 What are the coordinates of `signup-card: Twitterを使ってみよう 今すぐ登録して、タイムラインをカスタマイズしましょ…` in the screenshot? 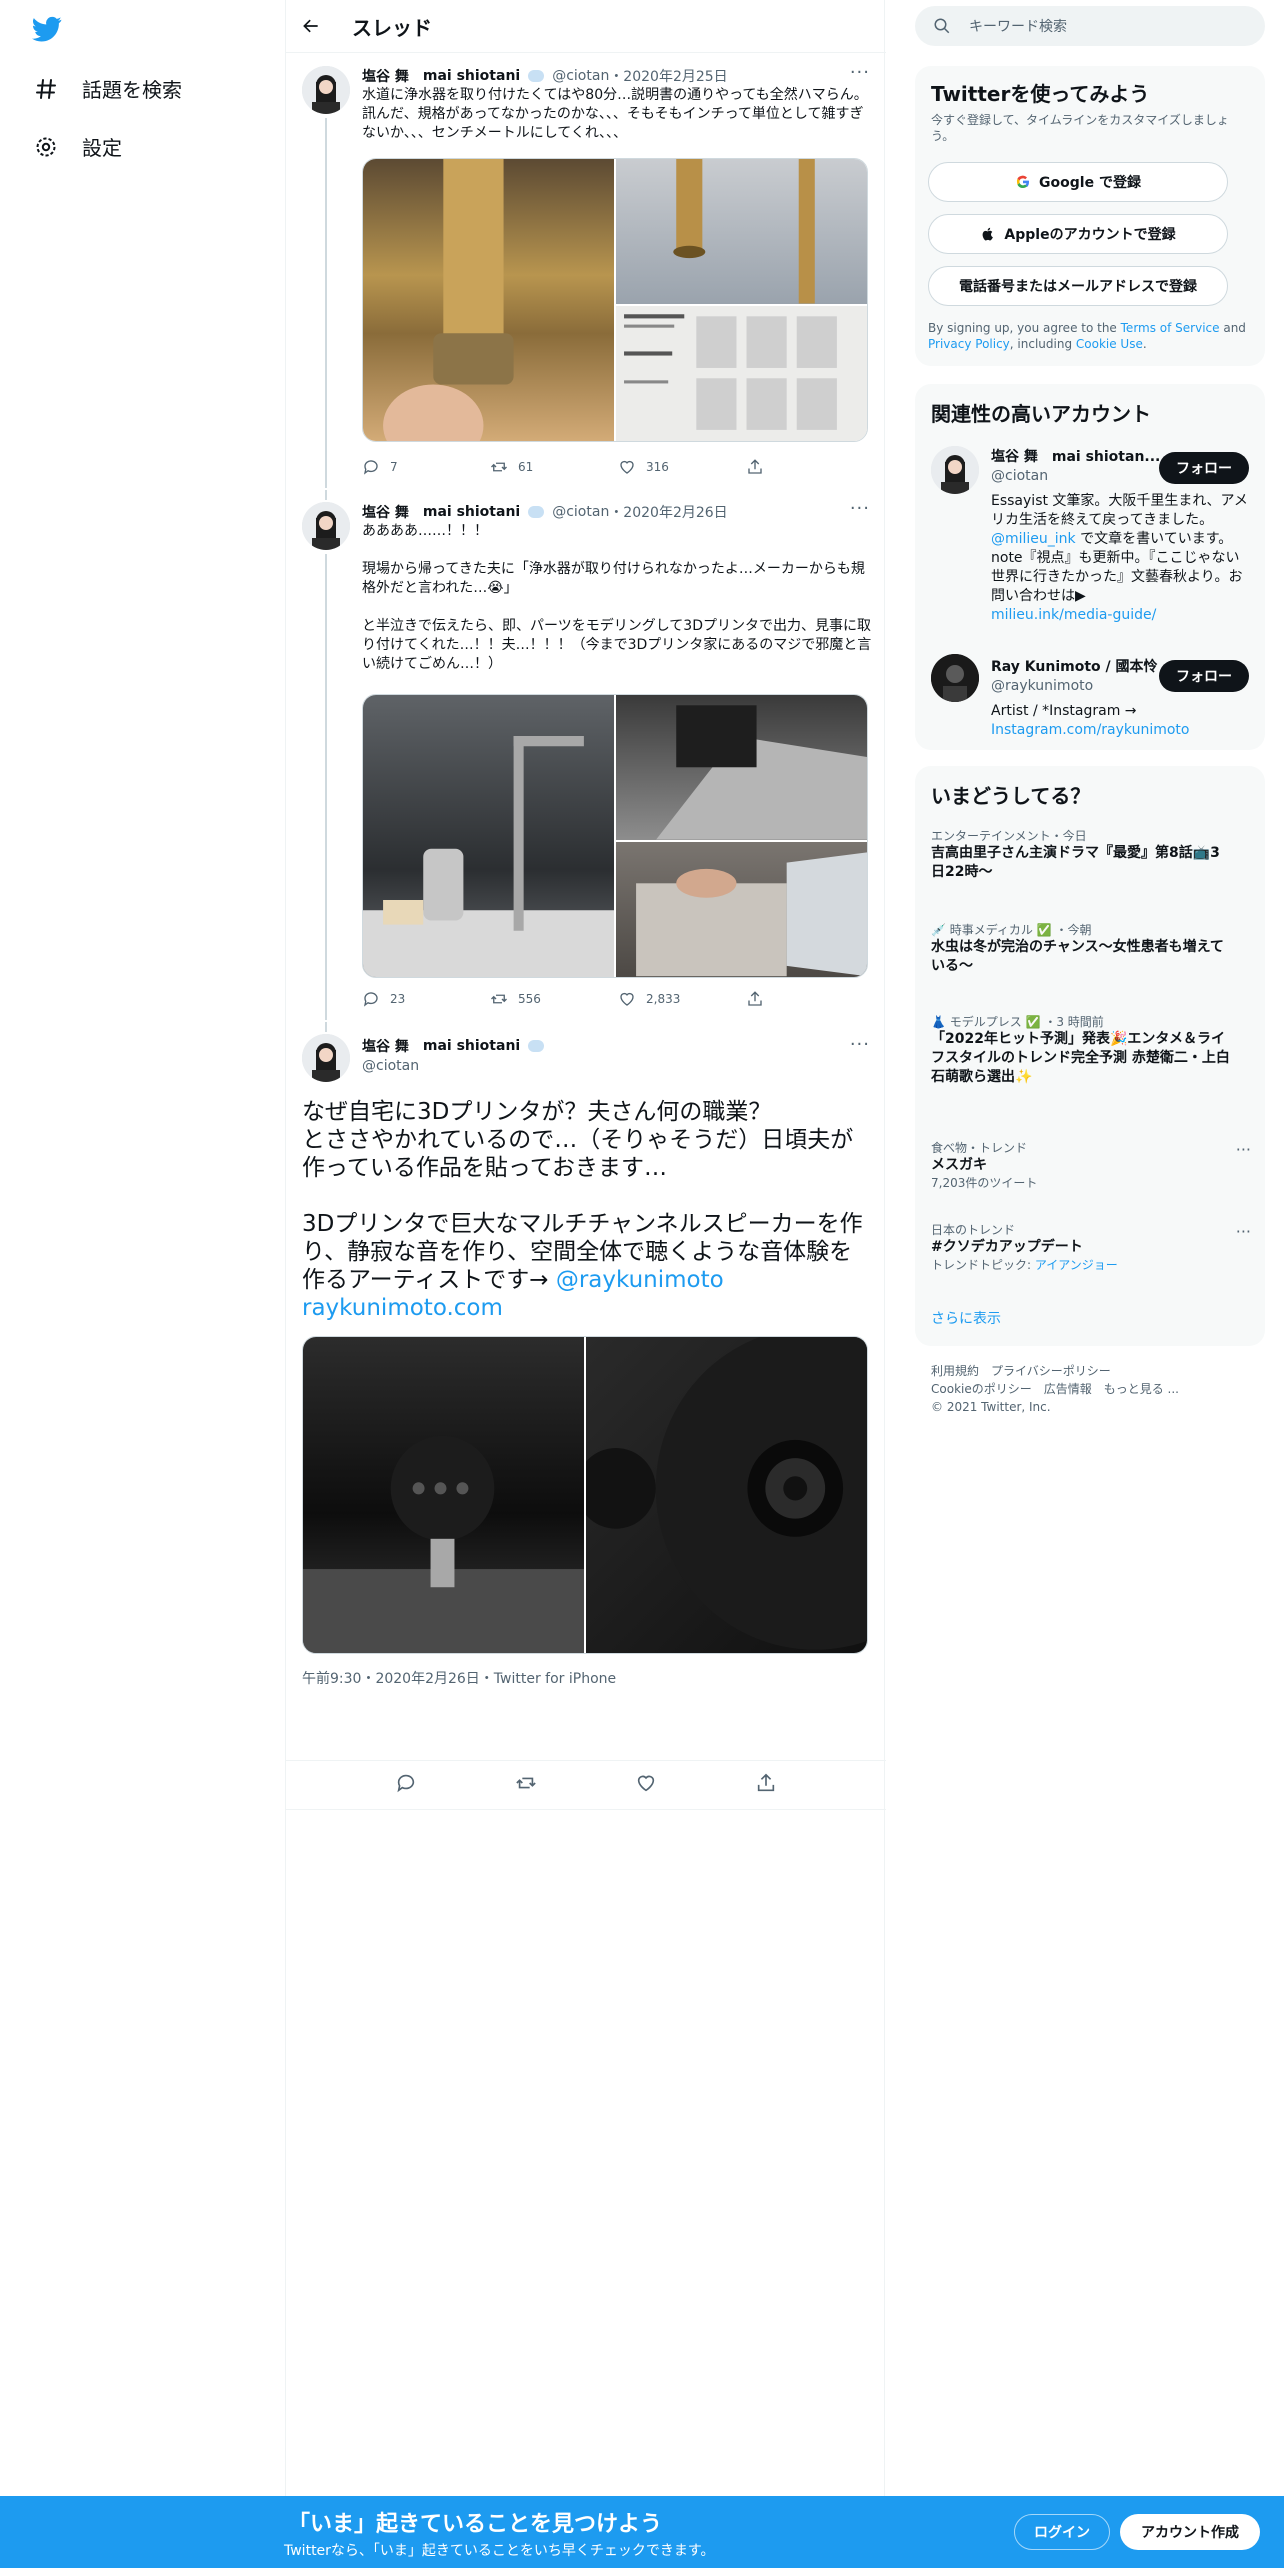 It's located at (1090, 216).